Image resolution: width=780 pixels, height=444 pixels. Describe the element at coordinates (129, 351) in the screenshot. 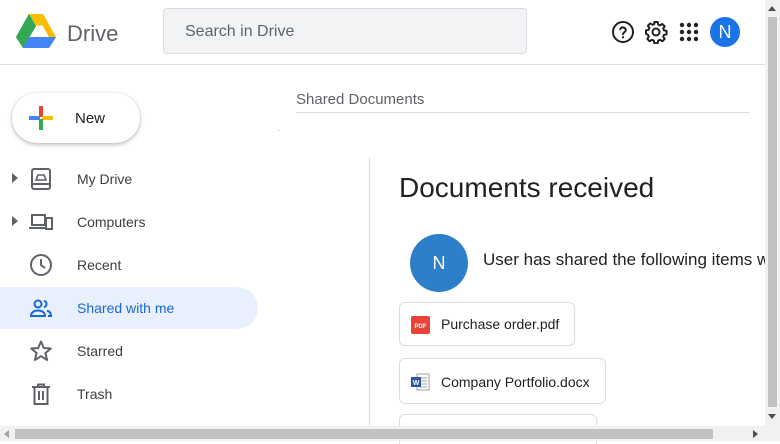

I see `sidebar-item-starred: Starred` at that location.